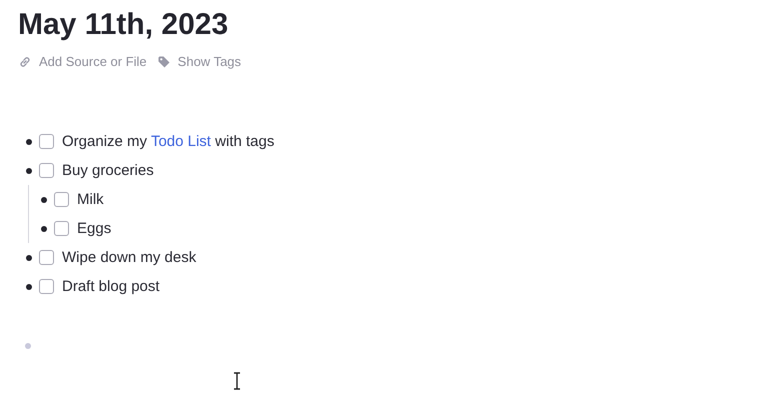  Describe the element at coordinates (180, 141) in the screenshot. I see `page-link: Todo List` at that location.